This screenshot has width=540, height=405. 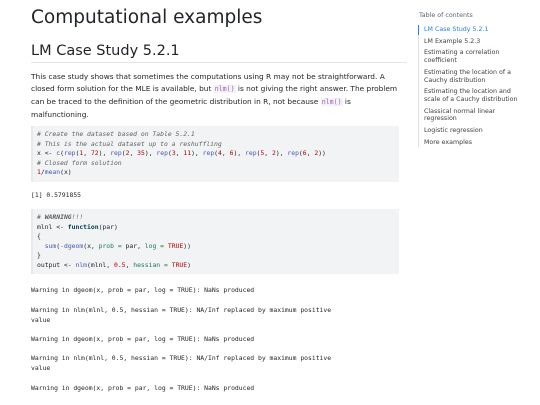 I want to click on section-title: LM Case Study 5.2.1, so click(x=105, y=51).